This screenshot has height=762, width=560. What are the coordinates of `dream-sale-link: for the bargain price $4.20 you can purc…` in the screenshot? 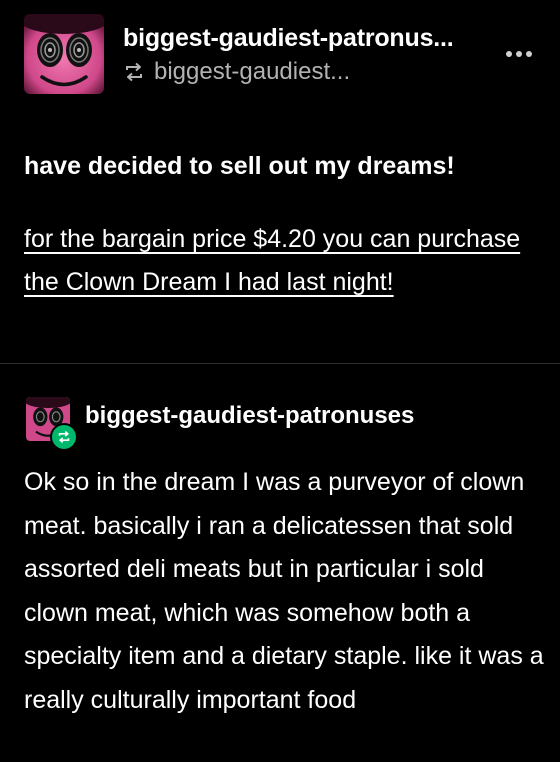 It's located at (272, 260).